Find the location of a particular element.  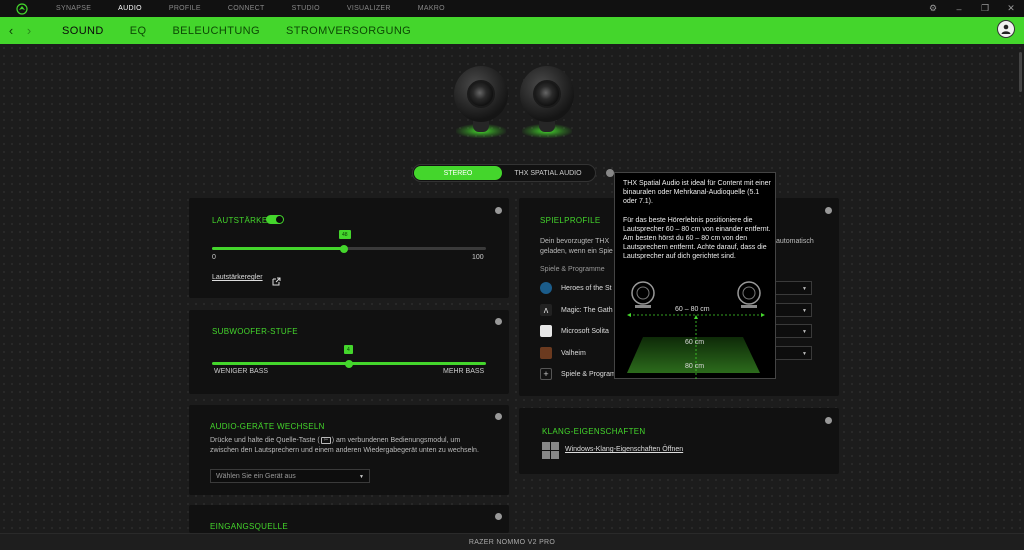

tooltip-distance-60: 60 cm is located at coordinates (695, 342).